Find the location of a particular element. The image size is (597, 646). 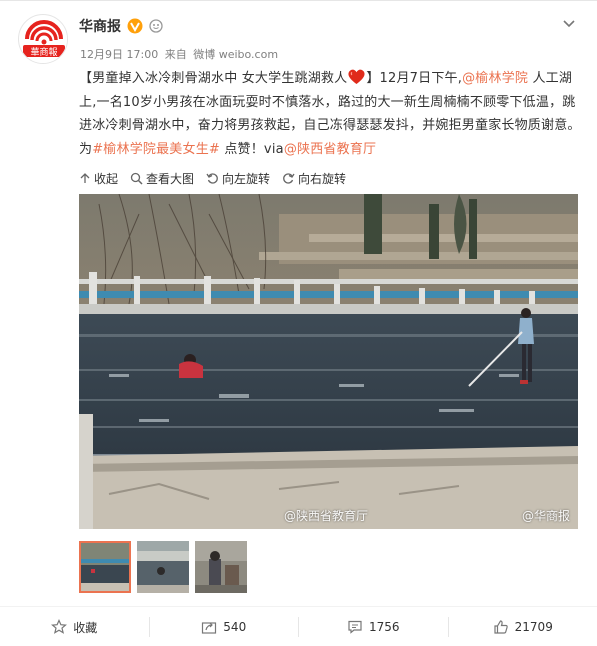

action-bar: 收藏 540 1756 21709 is located at coordinates (298, 626).